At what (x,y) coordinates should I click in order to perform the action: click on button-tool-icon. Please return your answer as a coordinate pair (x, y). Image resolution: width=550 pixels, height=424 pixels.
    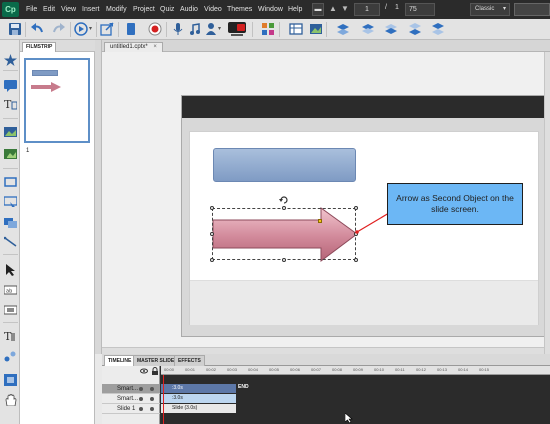
    Looking at the image, I should click on (10, 222).